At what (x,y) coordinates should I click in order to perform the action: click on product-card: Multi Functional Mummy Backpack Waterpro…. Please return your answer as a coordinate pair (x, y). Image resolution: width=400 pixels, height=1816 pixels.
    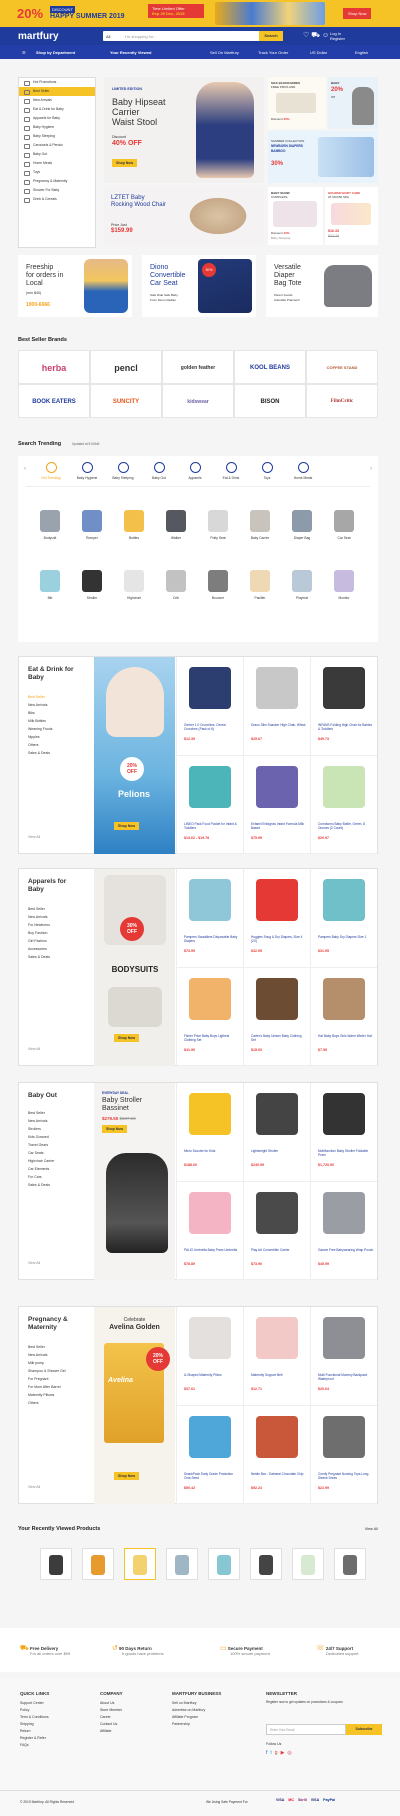
    Looking at the image, I should click on (343, 1356).